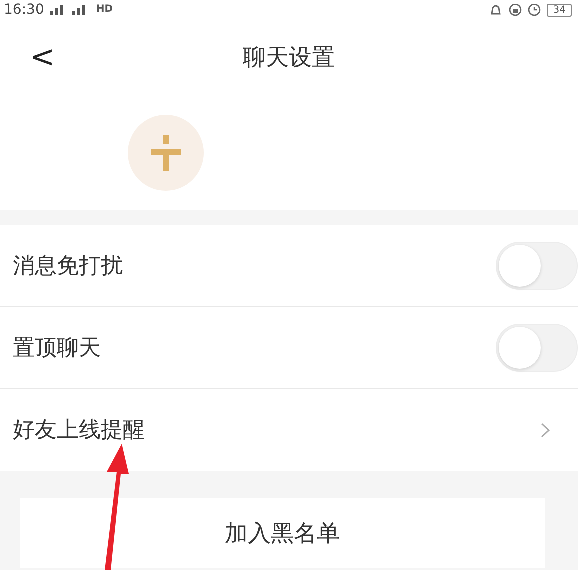 The image size is (578, 570). I want to click on setting-label: 好友上线提醒, so click(79, 431).